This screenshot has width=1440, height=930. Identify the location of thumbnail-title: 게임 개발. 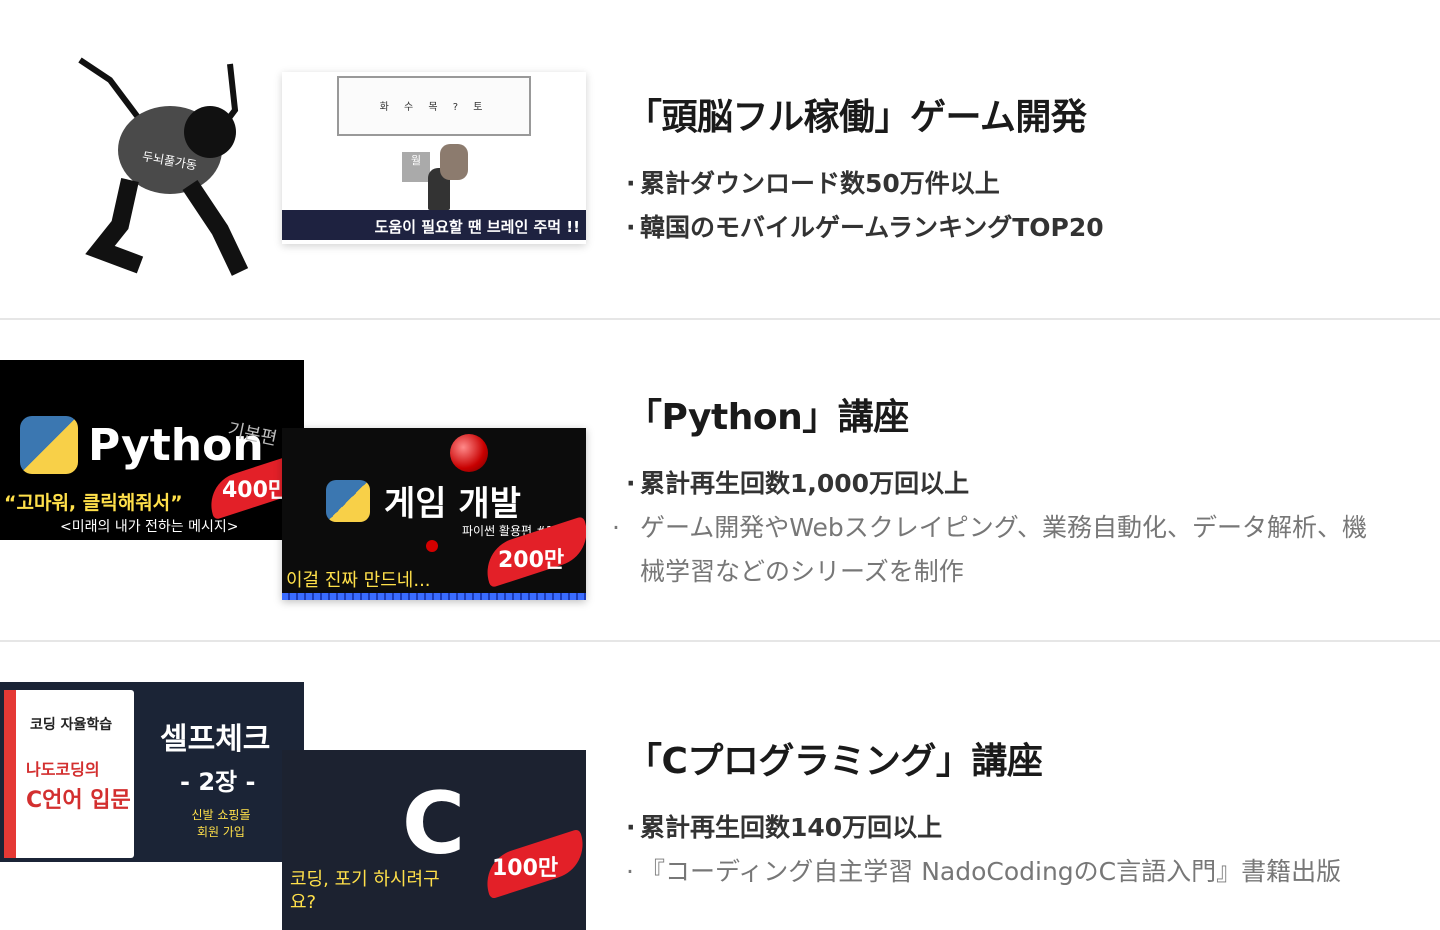
(452, 504).